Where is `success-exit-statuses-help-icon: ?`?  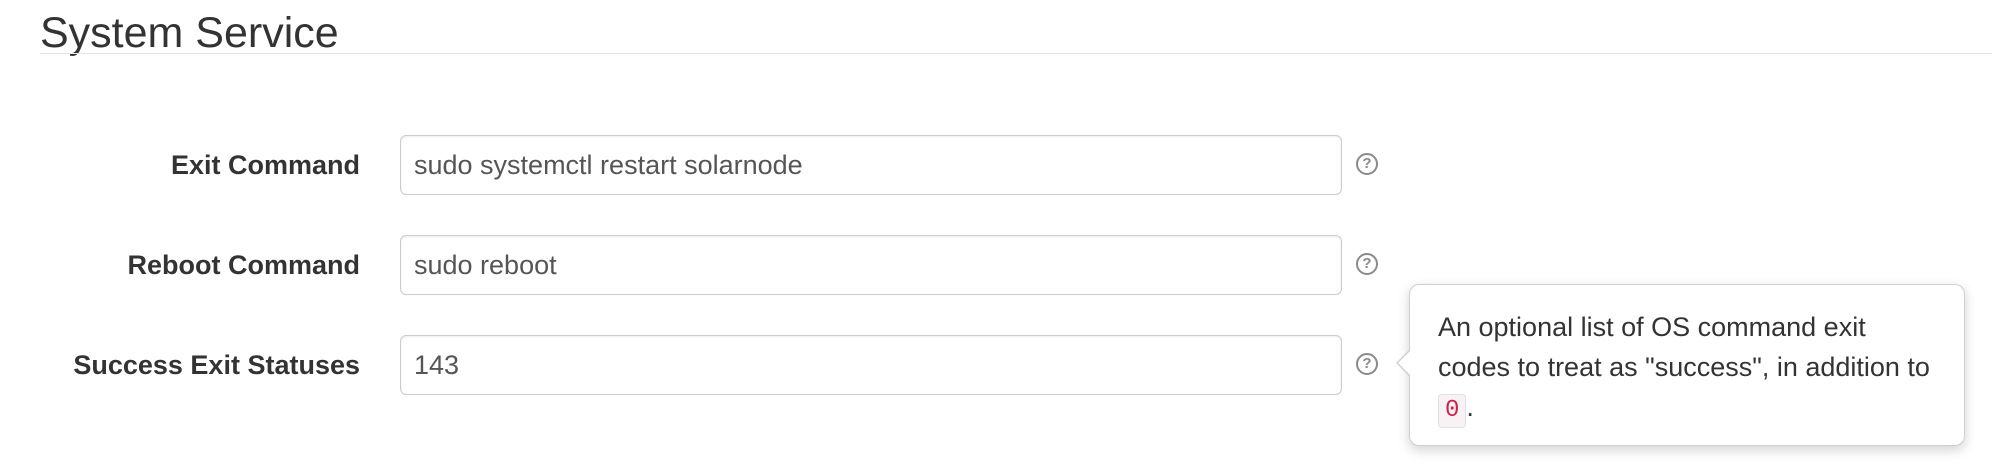 success-exit-statuses-help-icon: ? is located at coordinates (1367, 364).